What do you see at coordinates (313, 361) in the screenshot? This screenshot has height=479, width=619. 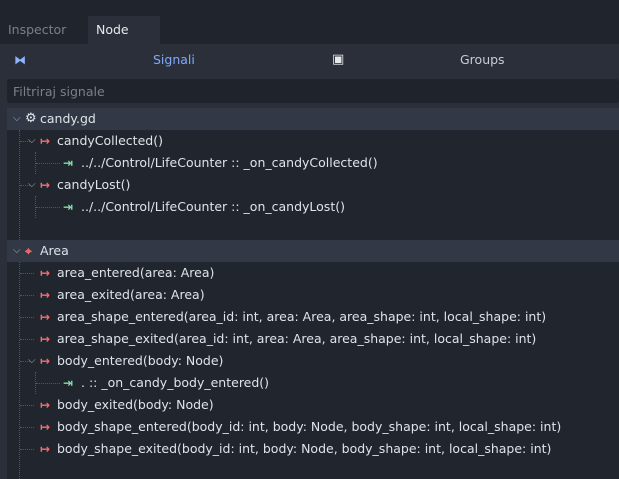 I see `signal-item: ⌵ ↦ body_entered(body: Node)` at bounding box center [313, 361].